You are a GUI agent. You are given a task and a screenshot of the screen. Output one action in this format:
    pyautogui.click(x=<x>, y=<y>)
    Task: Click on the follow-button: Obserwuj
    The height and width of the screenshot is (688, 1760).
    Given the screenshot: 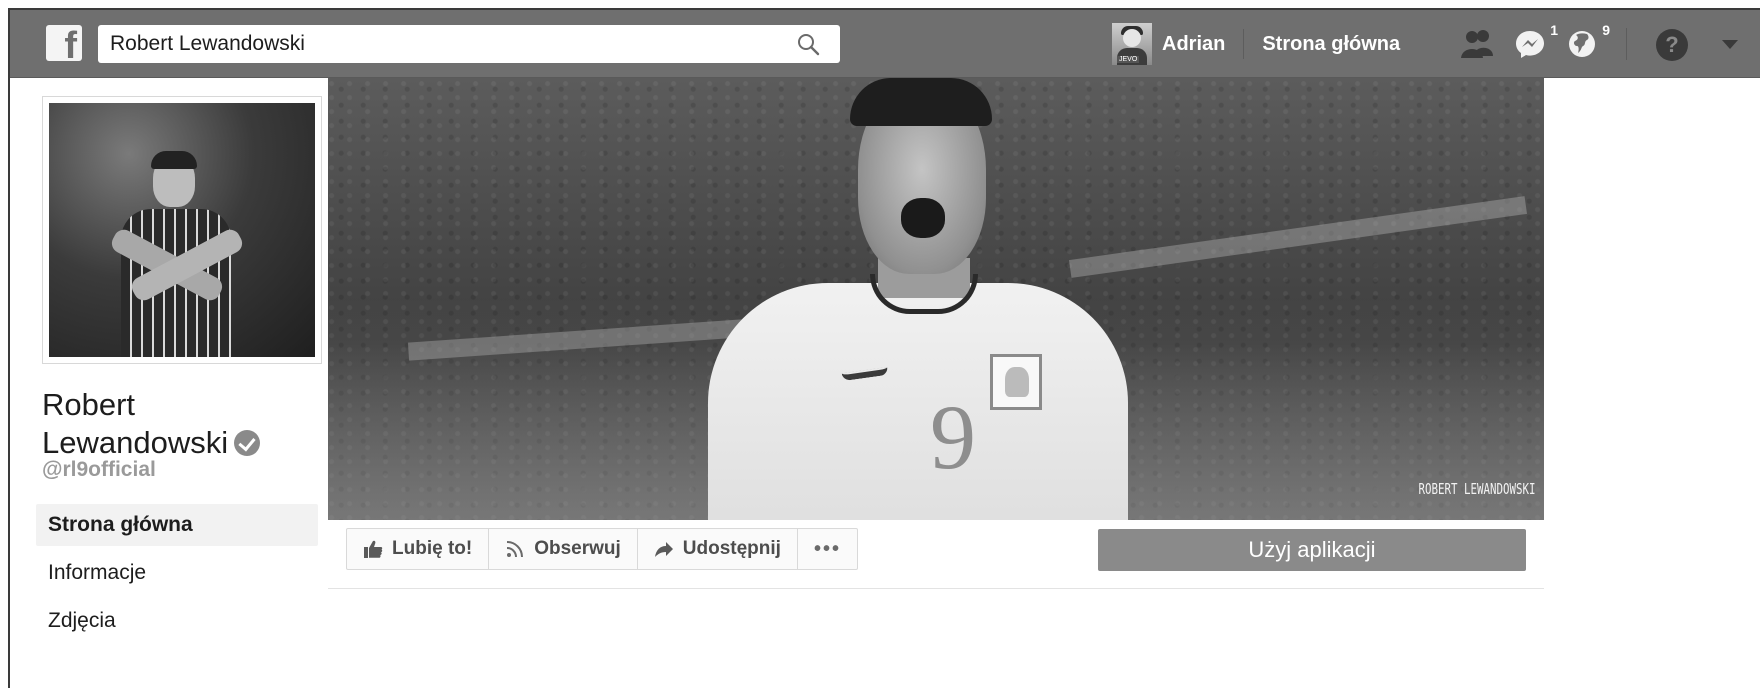 What is the action you would take?
    pyautogui.click(x=563, y=549)
    